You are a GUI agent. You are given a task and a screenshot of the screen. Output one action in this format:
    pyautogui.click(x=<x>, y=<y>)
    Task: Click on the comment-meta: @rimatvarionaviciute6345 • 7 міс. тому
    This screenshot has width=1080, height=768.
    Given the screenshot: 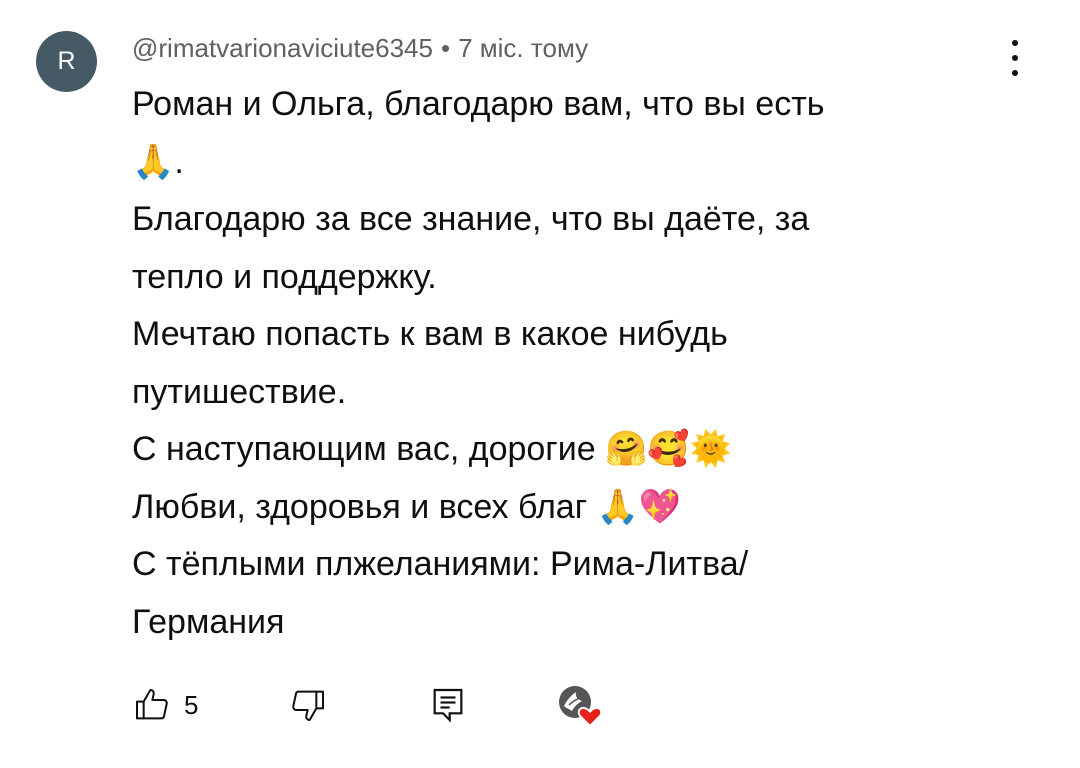 What is the action you would take?
    pyautogui.click(x=360, y=48)
    